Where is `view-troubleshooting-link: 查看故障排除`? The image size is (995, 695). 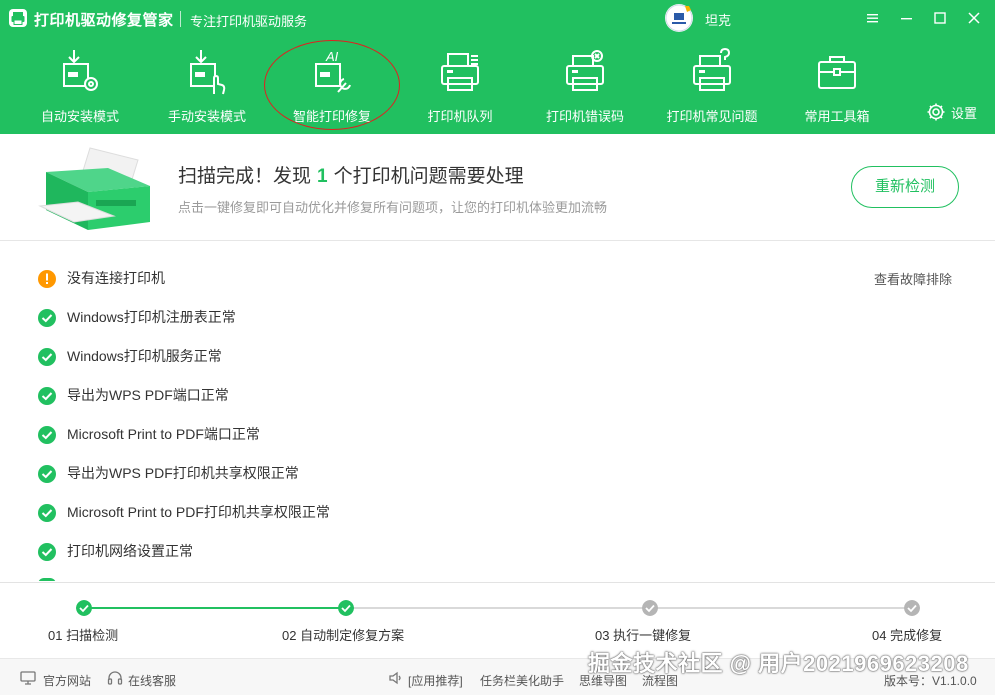 view-troubleshooting-link: 查看故障排除 is located at coordinates (913, 278).